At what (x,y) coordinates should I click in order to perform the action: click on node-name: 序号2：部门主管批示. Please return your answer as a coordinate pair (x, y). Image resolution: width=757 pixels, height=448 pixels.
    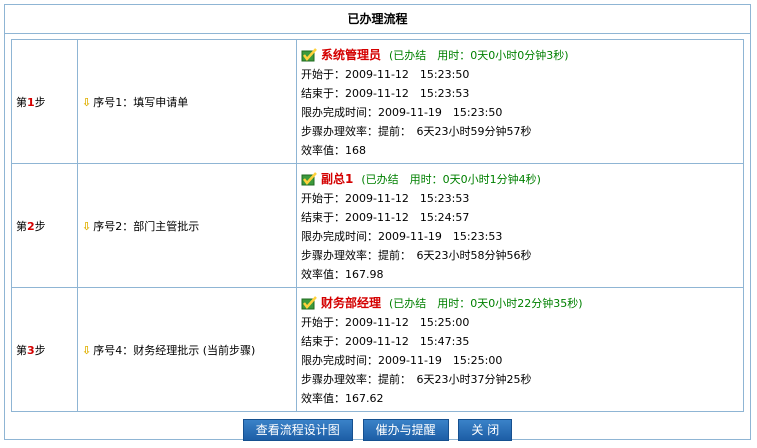
    Looking at the image, I should click on (146, 226).